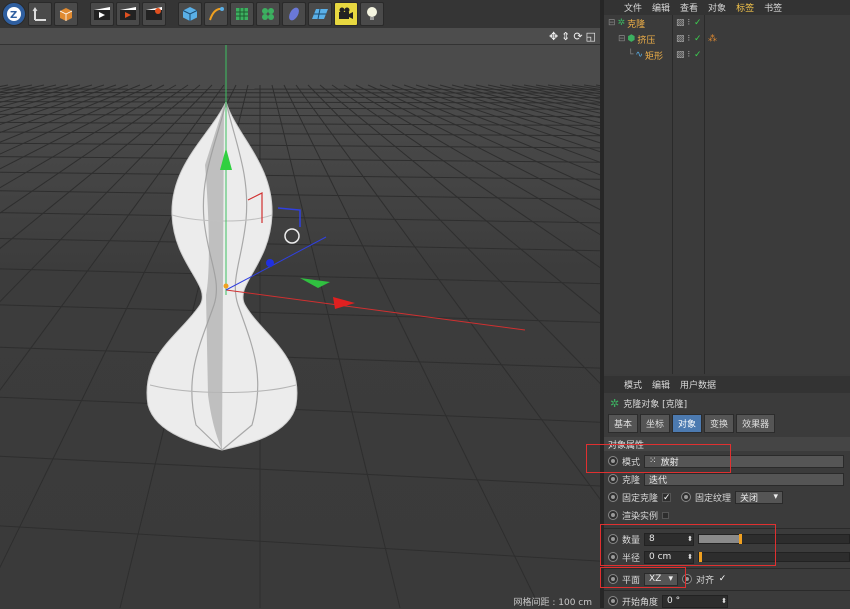 This screenshot has height=609, width=850. Describe the element at coordinates (636, 23) in the screenshot. I see `object-name-cloner: 克隆` at that location.